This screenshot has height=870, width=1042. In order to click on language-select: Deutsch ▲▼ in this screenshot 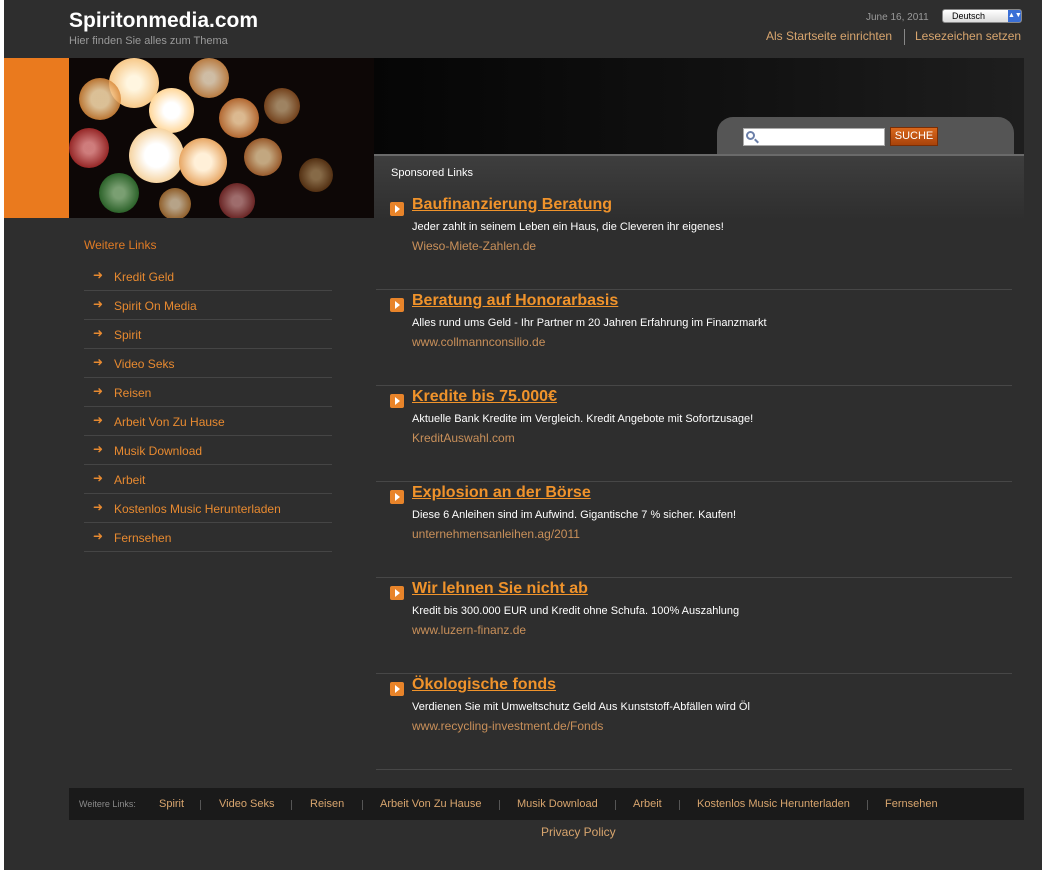, I will do `click(982, 16)`.